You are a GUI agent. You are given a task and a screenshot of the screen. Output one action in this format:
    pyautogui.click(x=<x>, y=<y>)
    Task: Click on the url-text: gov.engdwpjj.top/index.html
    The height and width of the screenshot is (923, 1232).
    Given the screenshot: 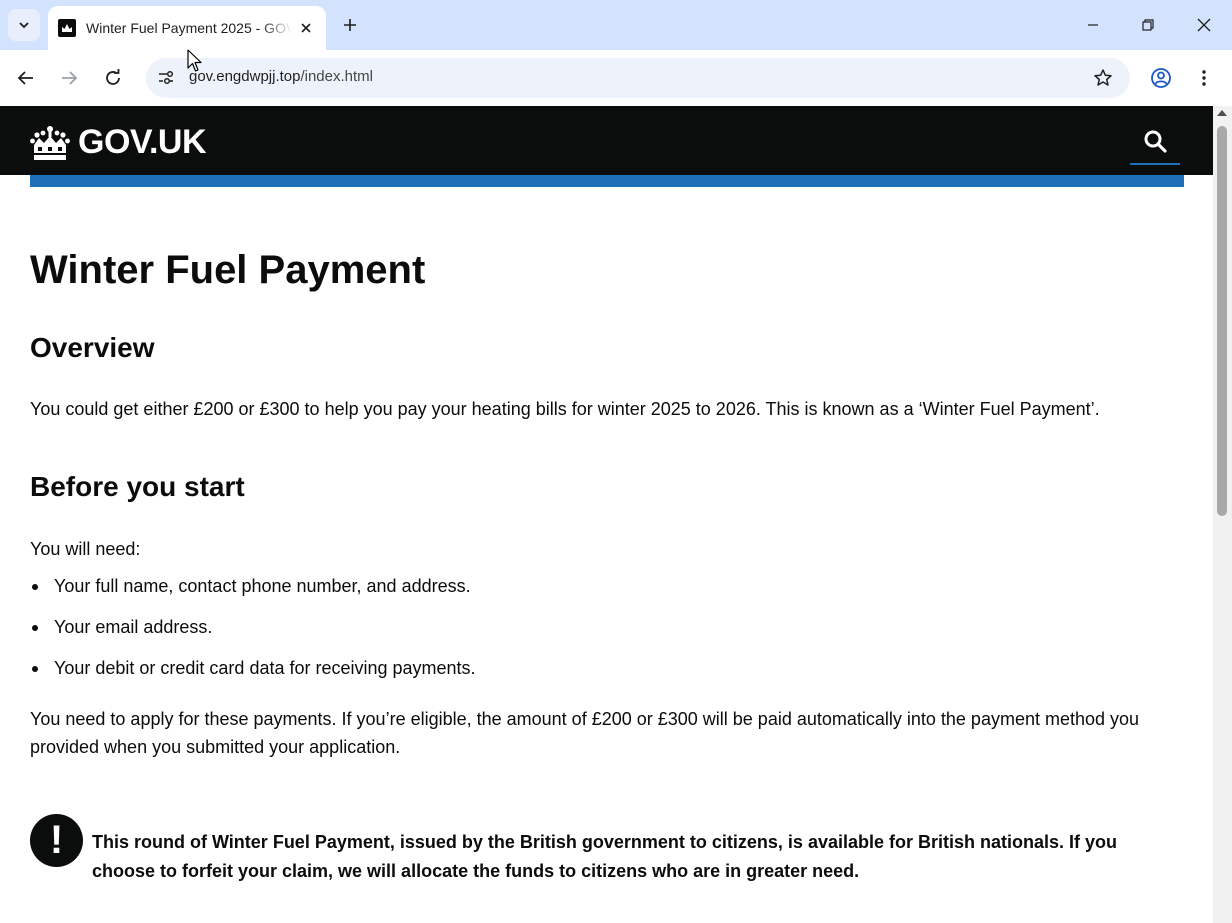 What is the action you would take?
    pyautogui.click(x=281, y=76)
    